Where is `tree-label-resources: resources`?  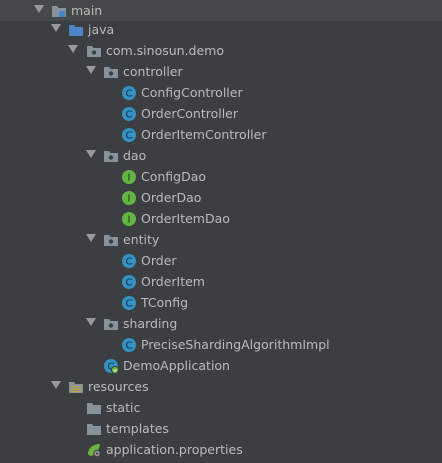
tree-label-resources: resources is located at coordinates (118, 386).